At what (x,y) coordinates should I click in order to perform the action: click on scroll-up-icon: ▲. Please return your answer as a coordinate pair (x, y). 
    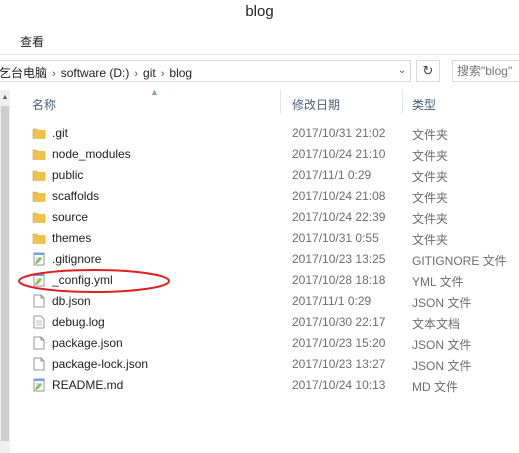
    Looking at the image, I should click on (5, 97).